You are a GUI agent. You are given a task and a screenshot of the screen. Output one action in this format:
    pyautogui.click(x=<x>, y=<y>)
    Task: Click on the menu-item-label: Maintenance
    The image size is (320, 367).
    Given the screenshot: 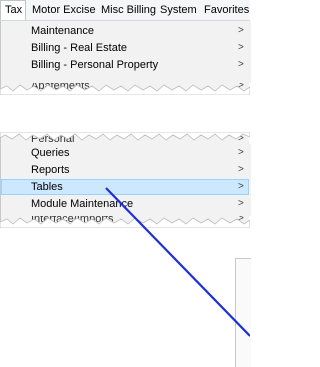 What is the action you would take?
    pyautogui.click(x=62, y=31)
    